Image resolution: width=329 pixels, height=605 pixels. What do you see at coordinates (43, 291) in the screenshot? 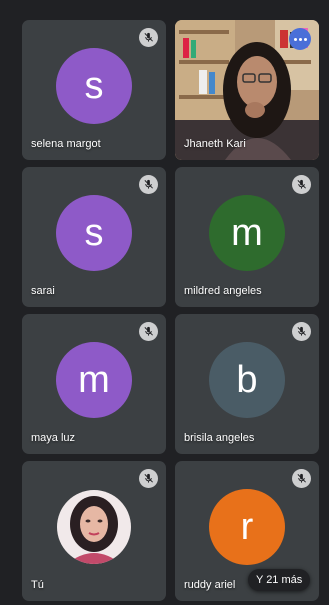
I see `participant-name: sarai` at bounding box center [43, 291].